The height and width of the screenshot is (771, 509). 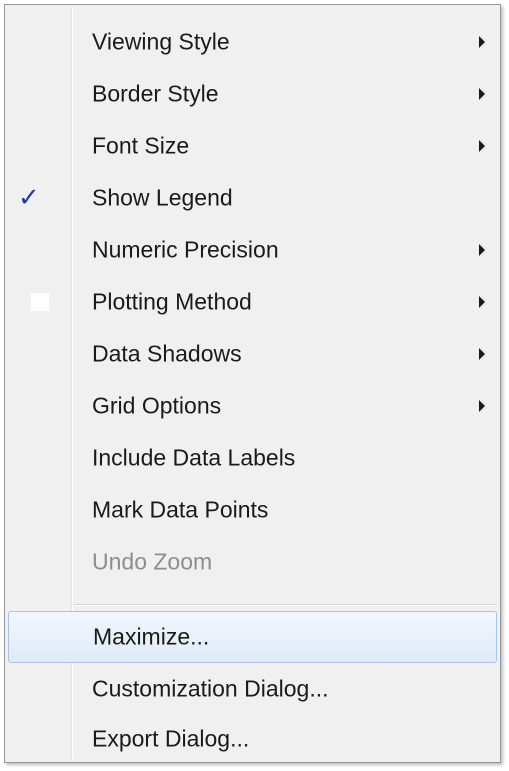 I want to click on menu-item-label: Show Legend, so click(x=162, y=197).